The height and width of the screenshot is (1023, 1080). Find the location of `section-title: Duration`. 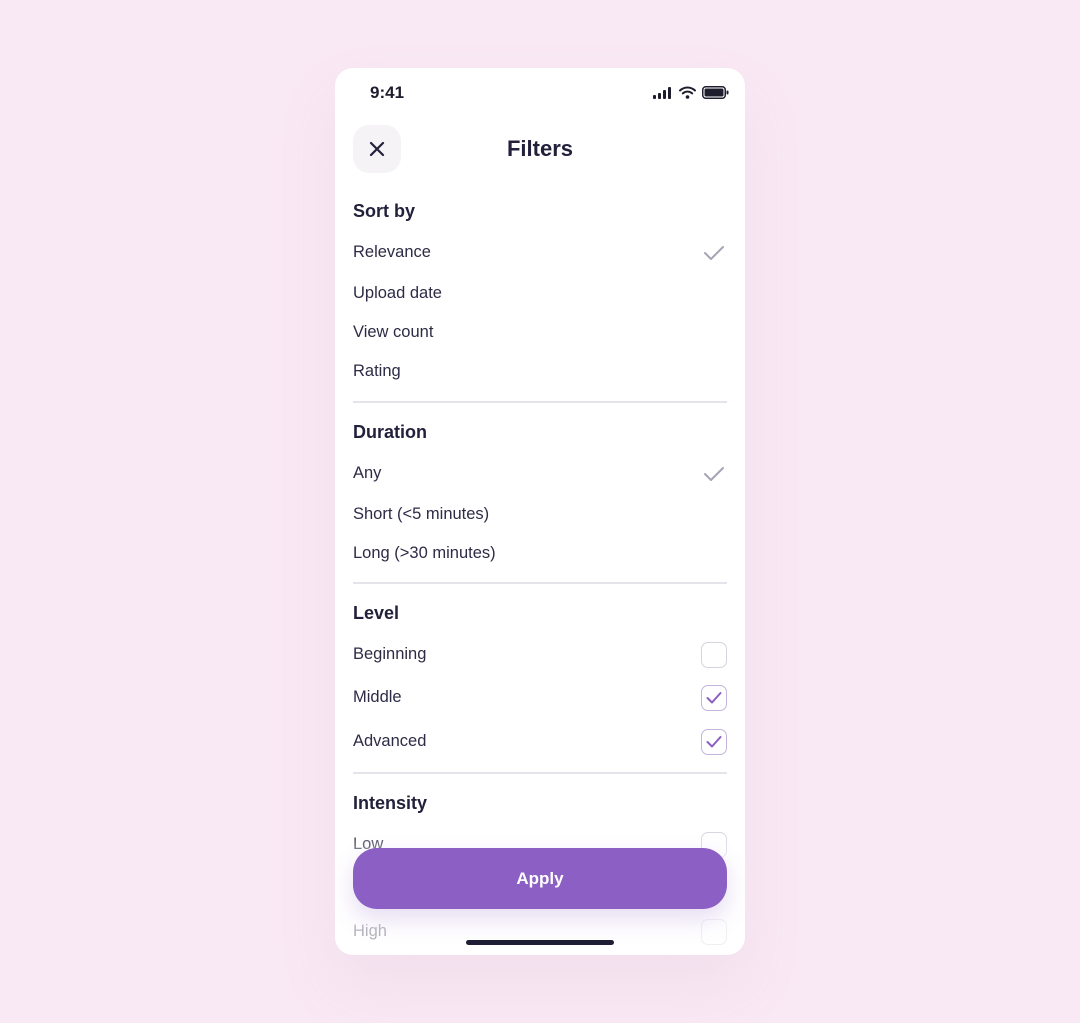

section-title: Duration is located at coordinates (390, 432).